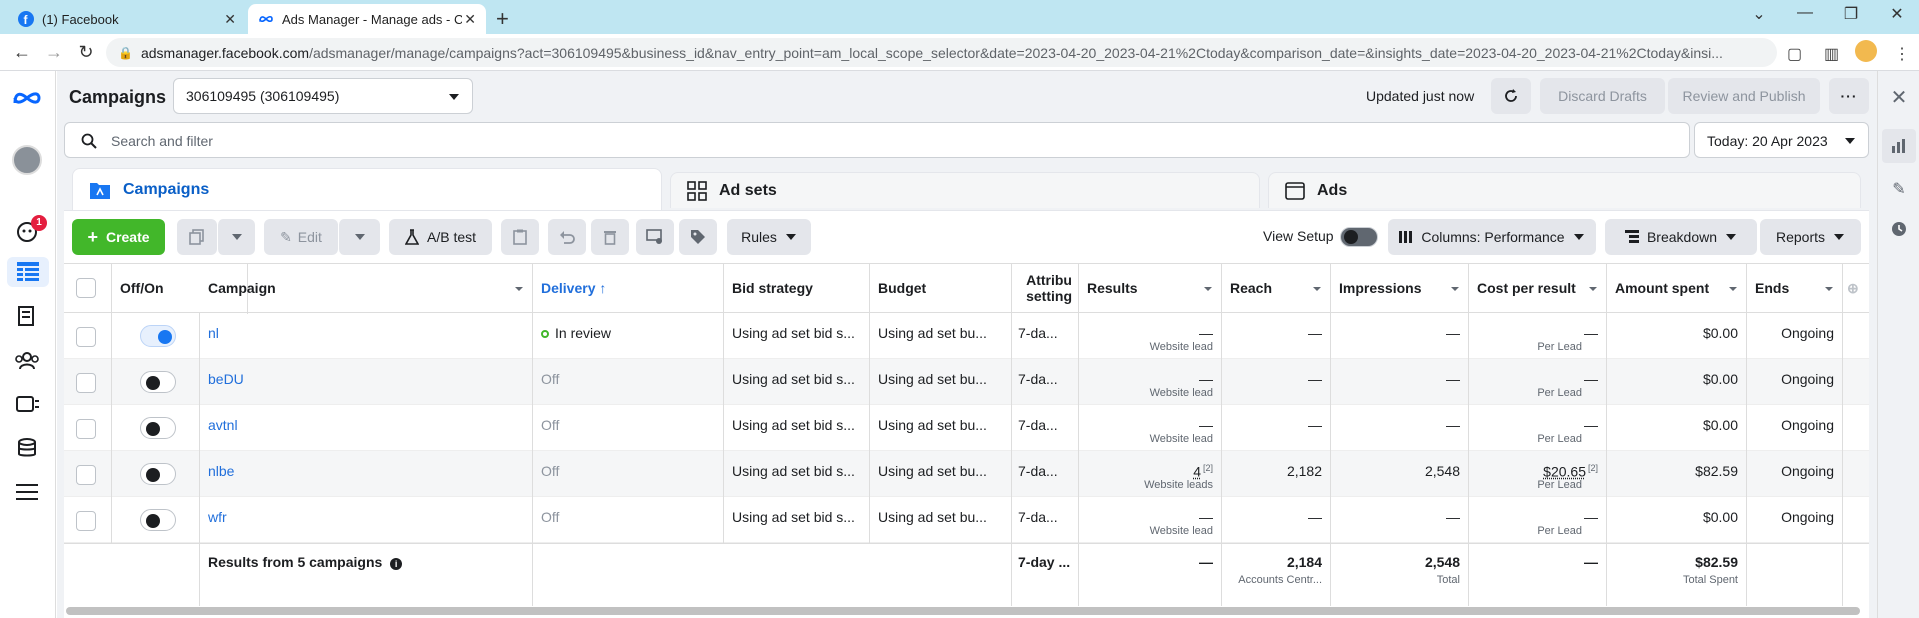 Image resolution: width=1919 pixels, height=618 pixels. What do you see at coordinates (567, 237) in the screenshot?
I see `undo-button` at bounding box center [567, 237].